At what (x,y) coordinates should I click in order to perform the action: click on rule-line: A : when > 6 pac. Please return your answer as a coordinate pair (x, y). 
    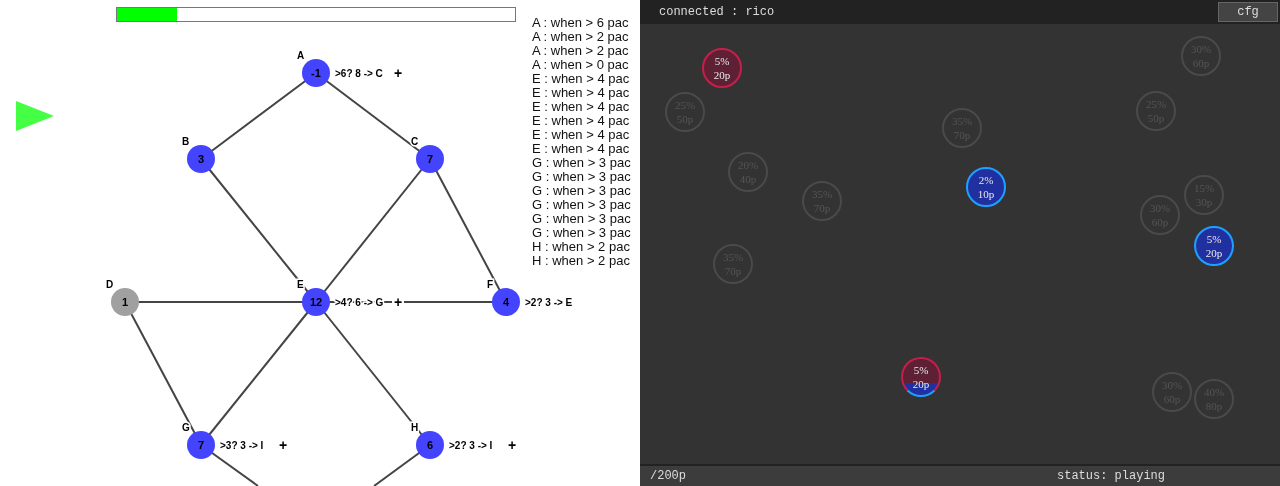
    Looking at the image, I should click on (581, 23).